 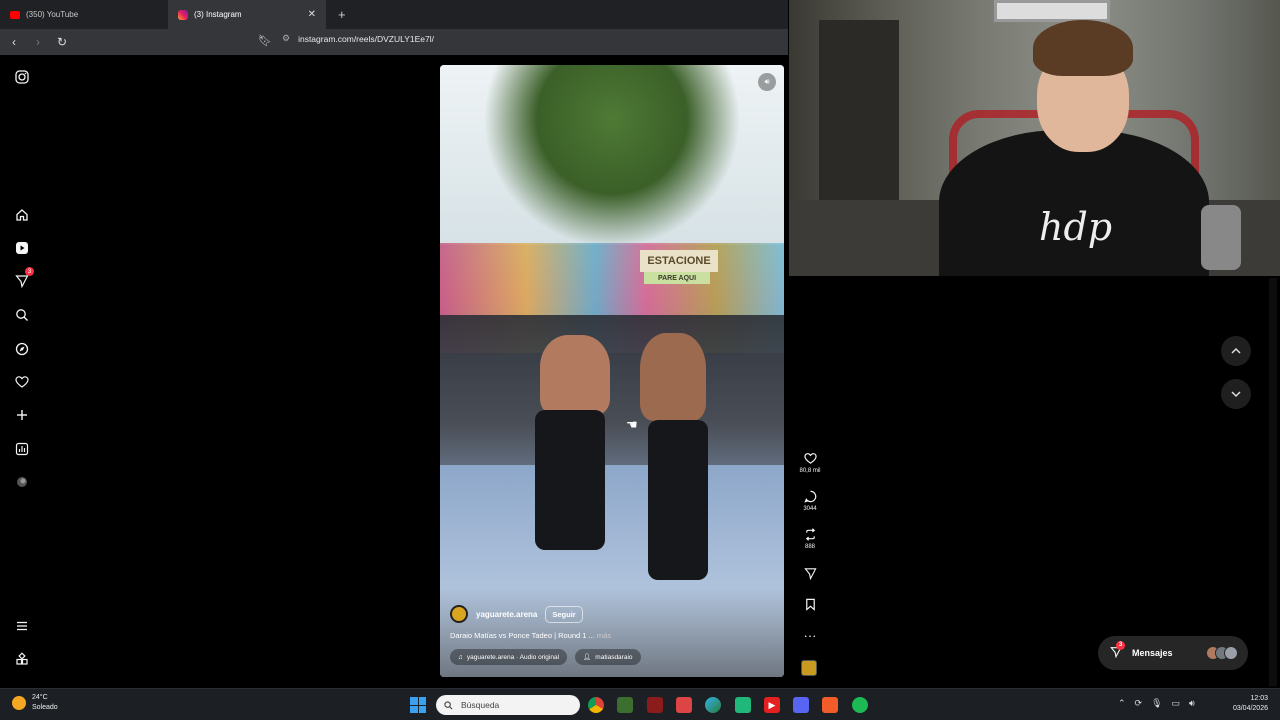 What do you see at coordinates (22, 449) in the screenshot?
I see `dashboard-icon` at bounding box center [22, 449].